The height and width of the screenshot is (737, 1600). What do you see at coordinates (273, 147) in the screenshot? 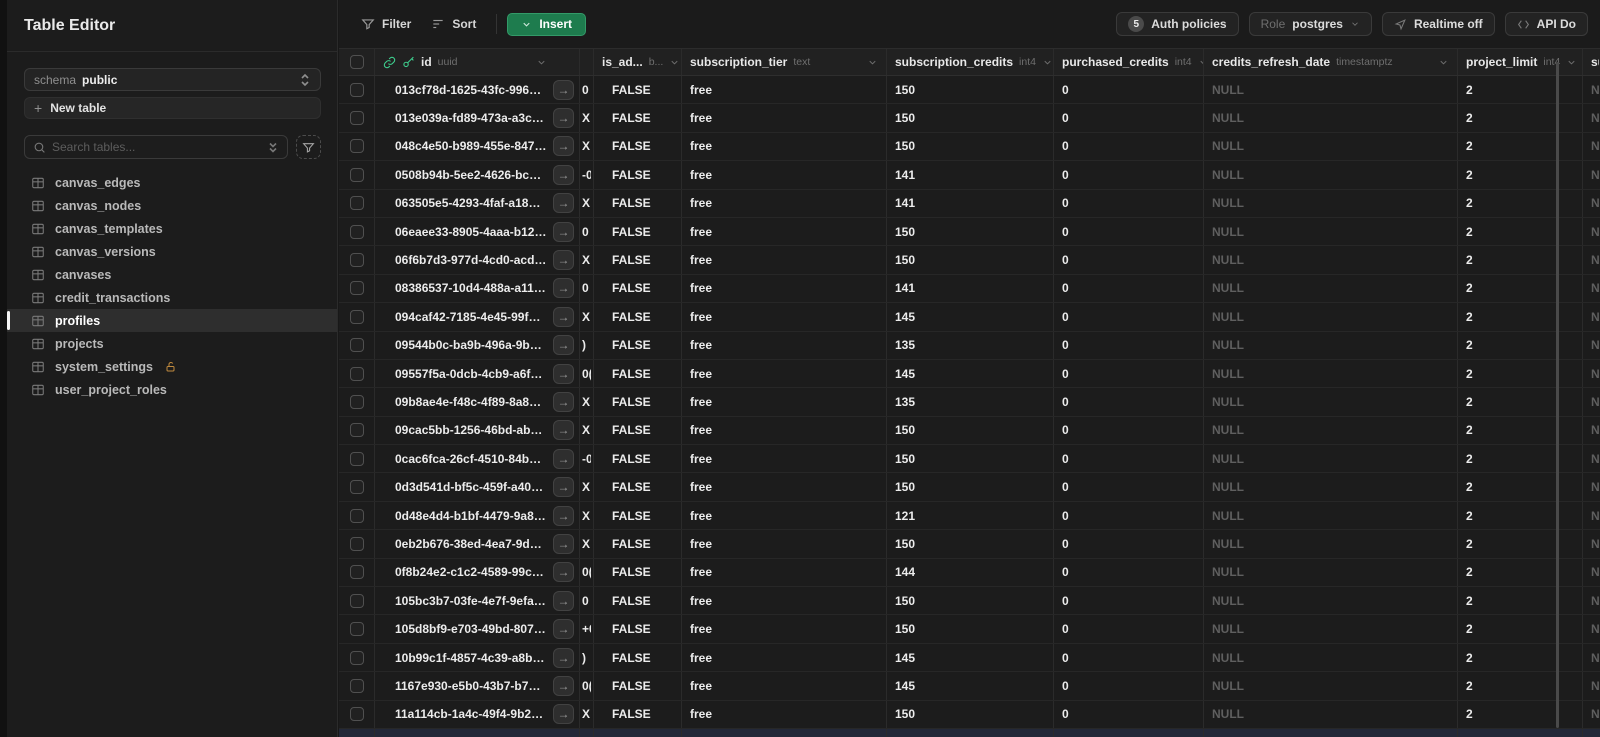
I see `double-chevron-down-icon` at bounding box center [273, 147].